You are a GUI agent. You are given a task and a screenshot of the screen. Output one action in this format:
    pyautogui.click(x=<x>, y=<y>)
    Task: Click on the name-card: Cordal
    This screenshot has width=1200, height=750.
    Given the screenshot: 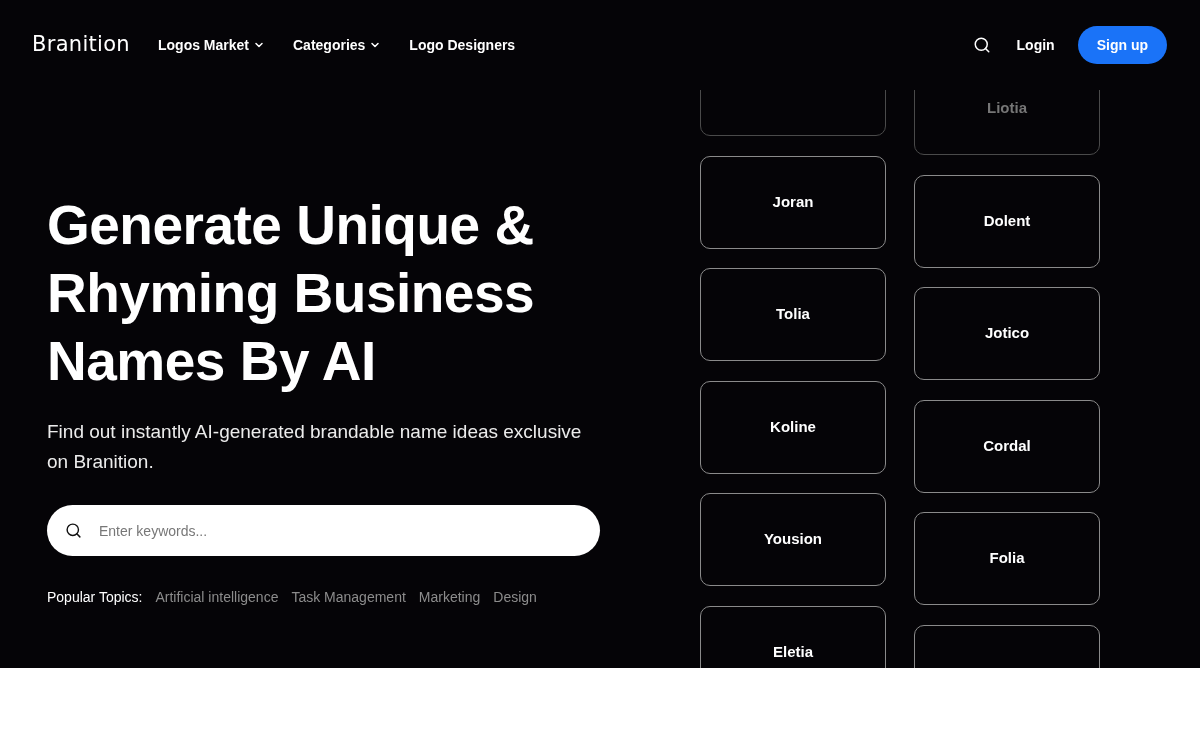 What is the action you would take?
    pyautogui.click(x=1007, y=446)
    